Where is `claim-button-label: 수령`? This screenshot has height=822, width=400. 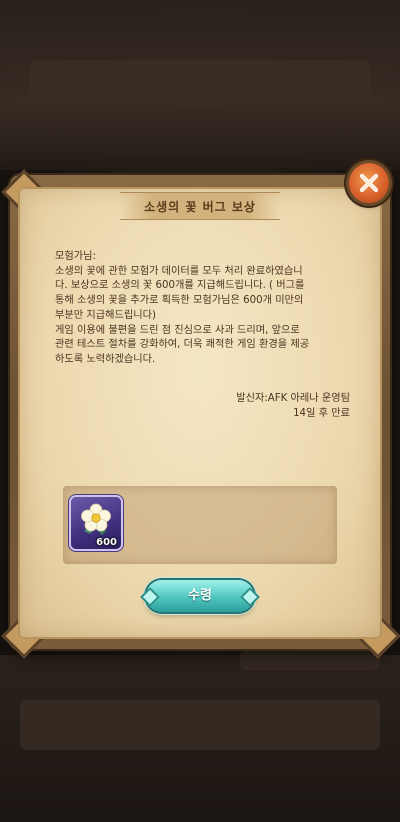
claim-button-label: 수령 is located at coordinates (200, 595).